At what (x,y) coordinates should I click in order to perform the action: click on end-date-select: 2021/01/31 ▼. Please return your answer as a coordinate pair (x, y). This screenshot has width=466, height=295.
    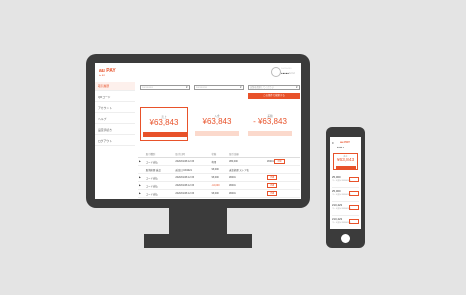
    Looking at the image, I should click on (219, 87).